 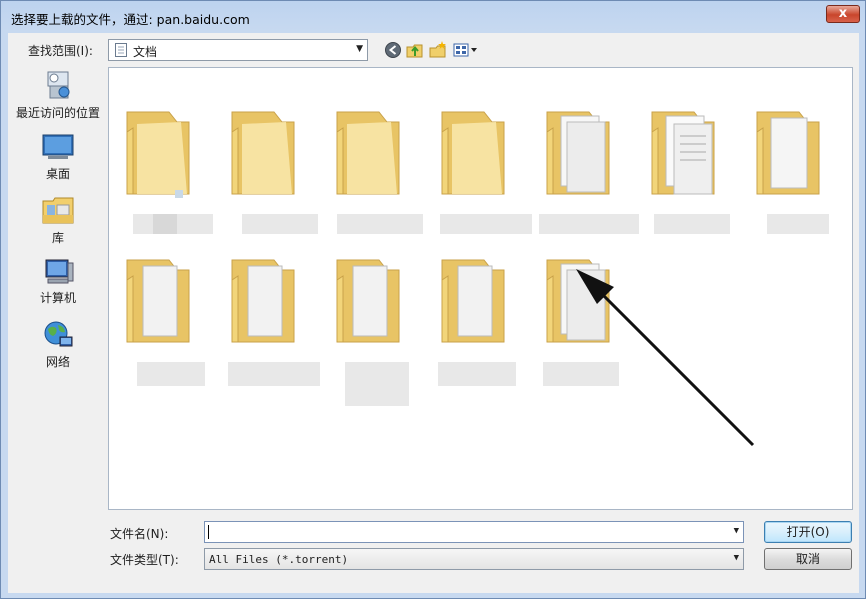 I want to click on close-button: x, so click(x=843, y=14).